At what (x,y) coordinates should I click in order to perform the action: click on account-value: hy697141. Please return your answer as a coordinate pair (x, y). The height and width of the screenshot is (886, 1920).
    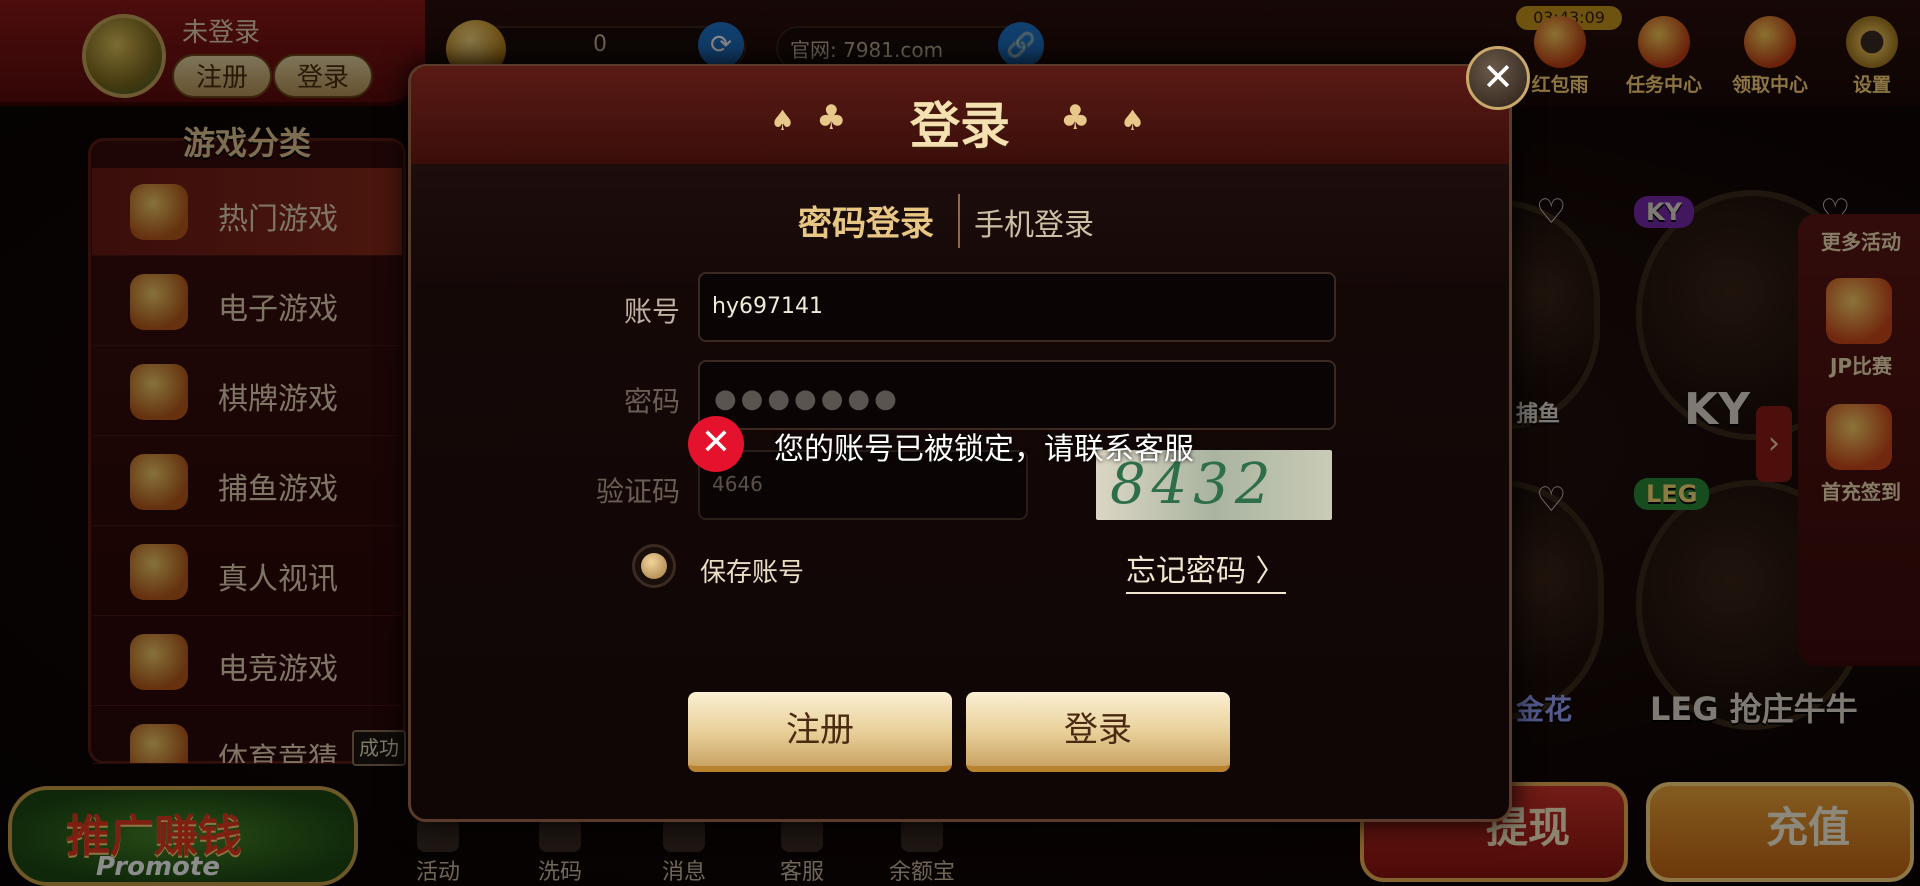
    Looking at the image, I should click on (767, 306).